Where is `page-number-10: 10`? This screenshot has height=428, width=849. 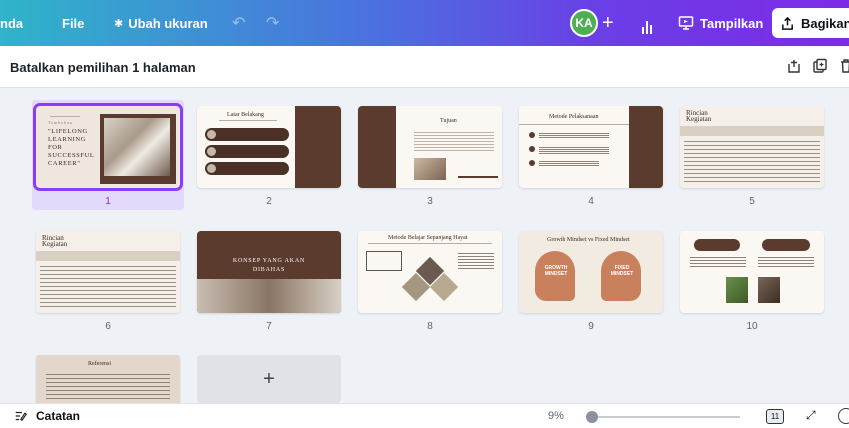 page-number-10: 10 is located at coordinates (752, 326).